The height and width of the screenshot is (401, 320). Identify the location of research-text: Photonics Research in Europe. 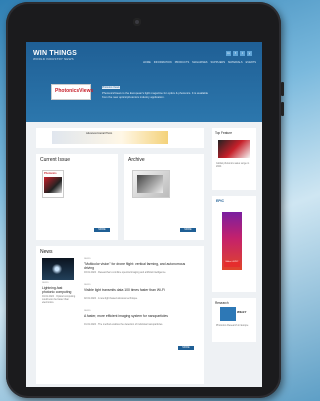
(234, 325).